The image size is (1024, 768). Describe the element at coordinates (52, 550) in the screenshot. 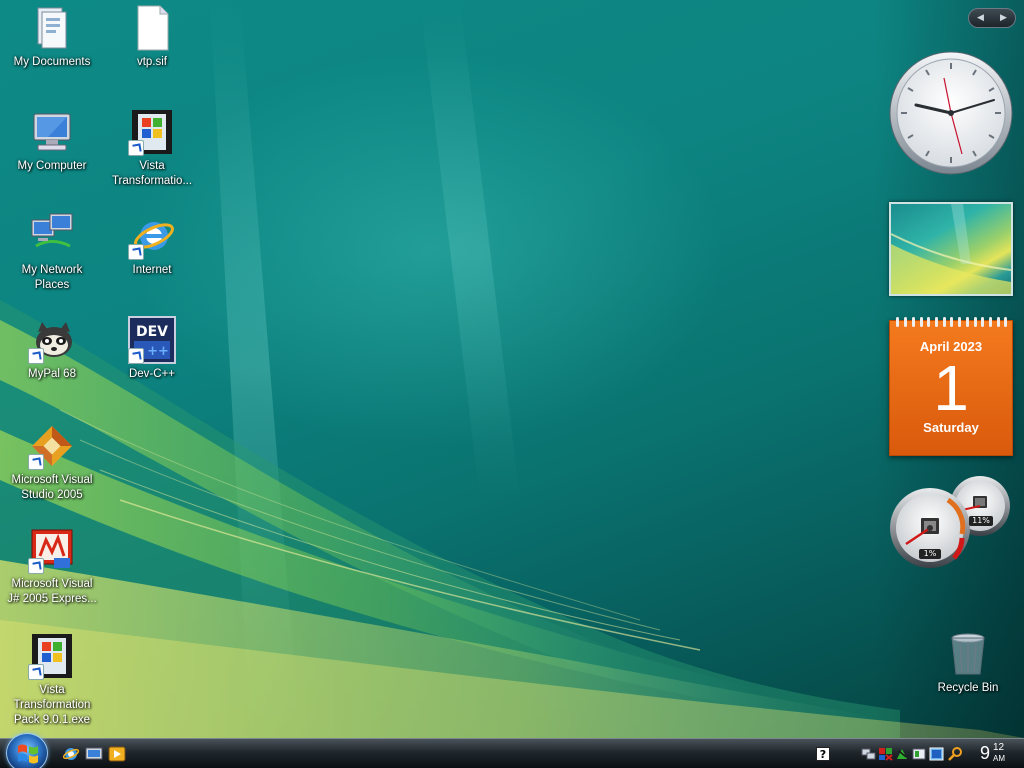

I see `visual-jsharp-icon` at that location.